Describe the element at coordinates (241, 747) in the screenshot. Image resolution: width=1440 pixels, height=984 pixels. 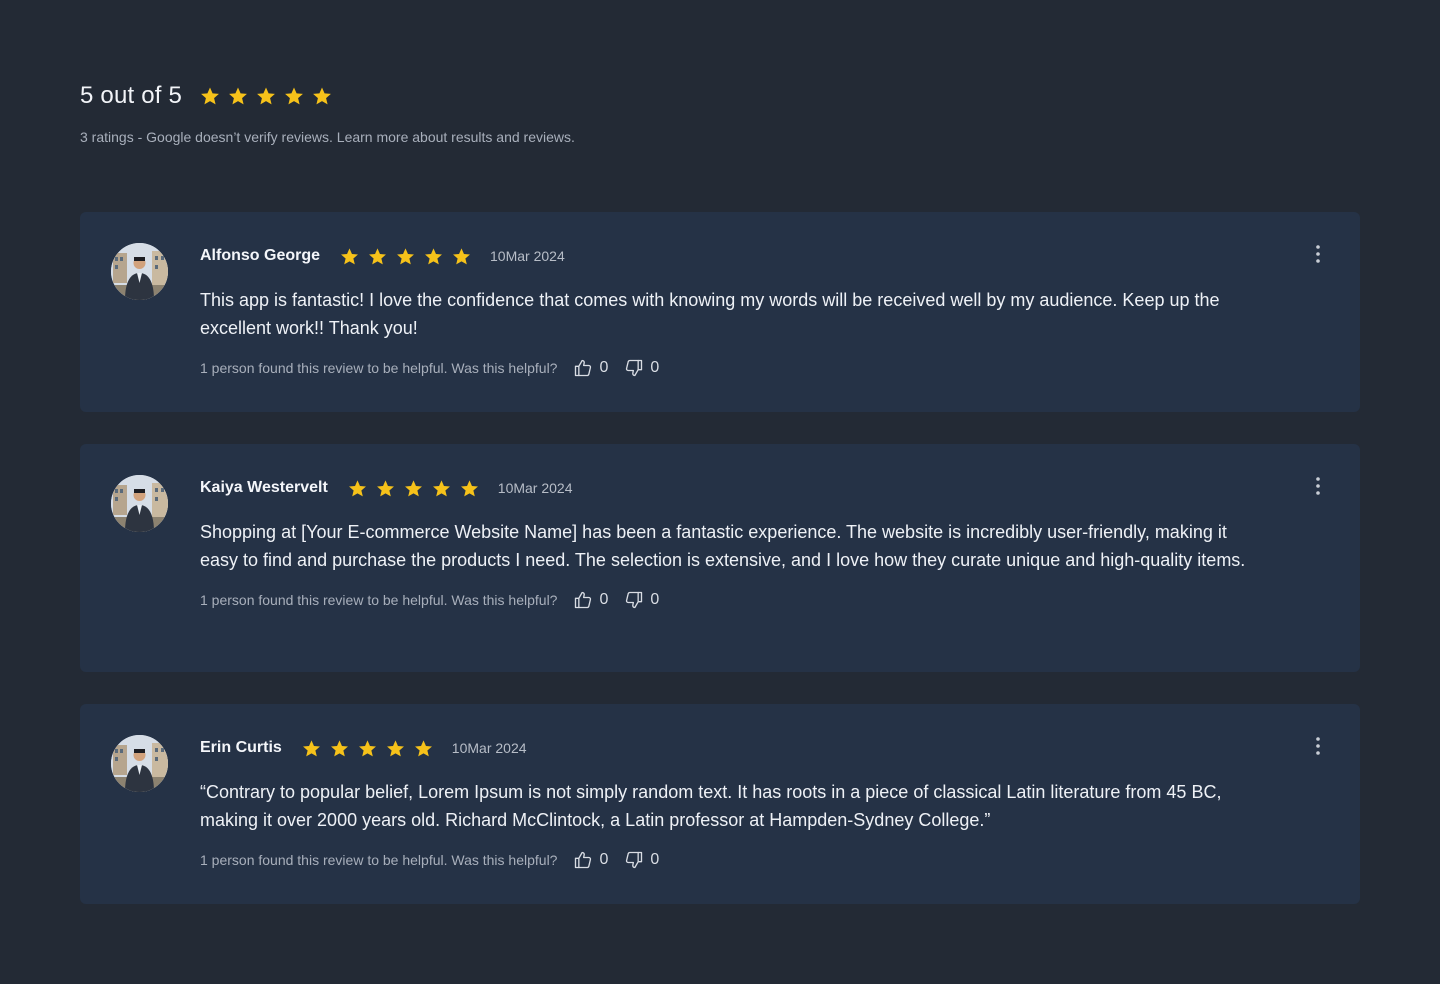
I see `reviewer-name: Erin Curtis` at that location.